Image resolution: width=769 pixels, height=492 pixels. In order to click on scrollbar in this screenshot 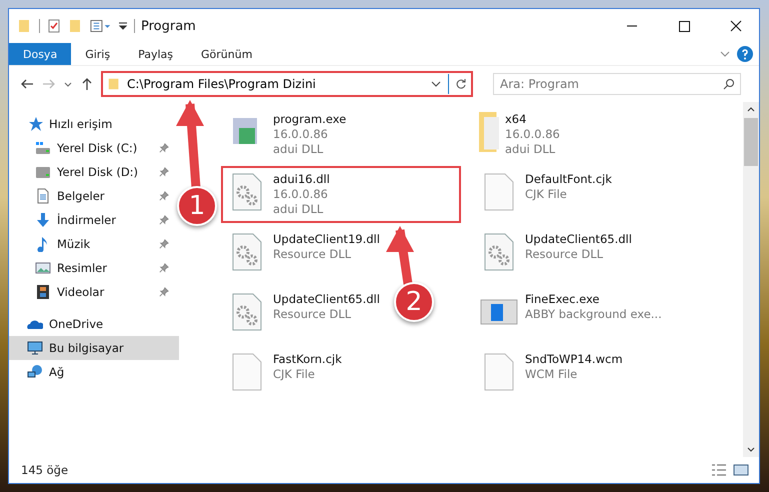, I will do `click(751, 279)`.